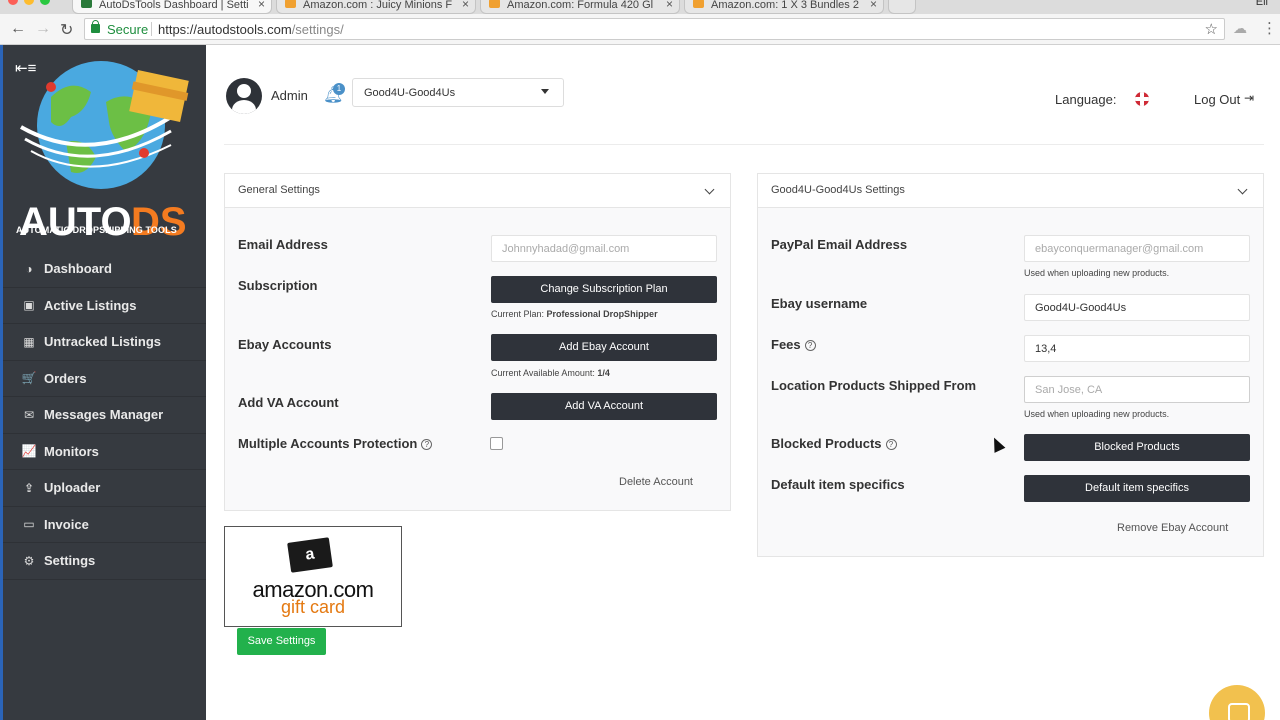  What do you see at coordinates (104, 269) in the screenshot?
I see `sidebar-item-dashboard: ◑ Dashboard` at bounding box center [104, 269].